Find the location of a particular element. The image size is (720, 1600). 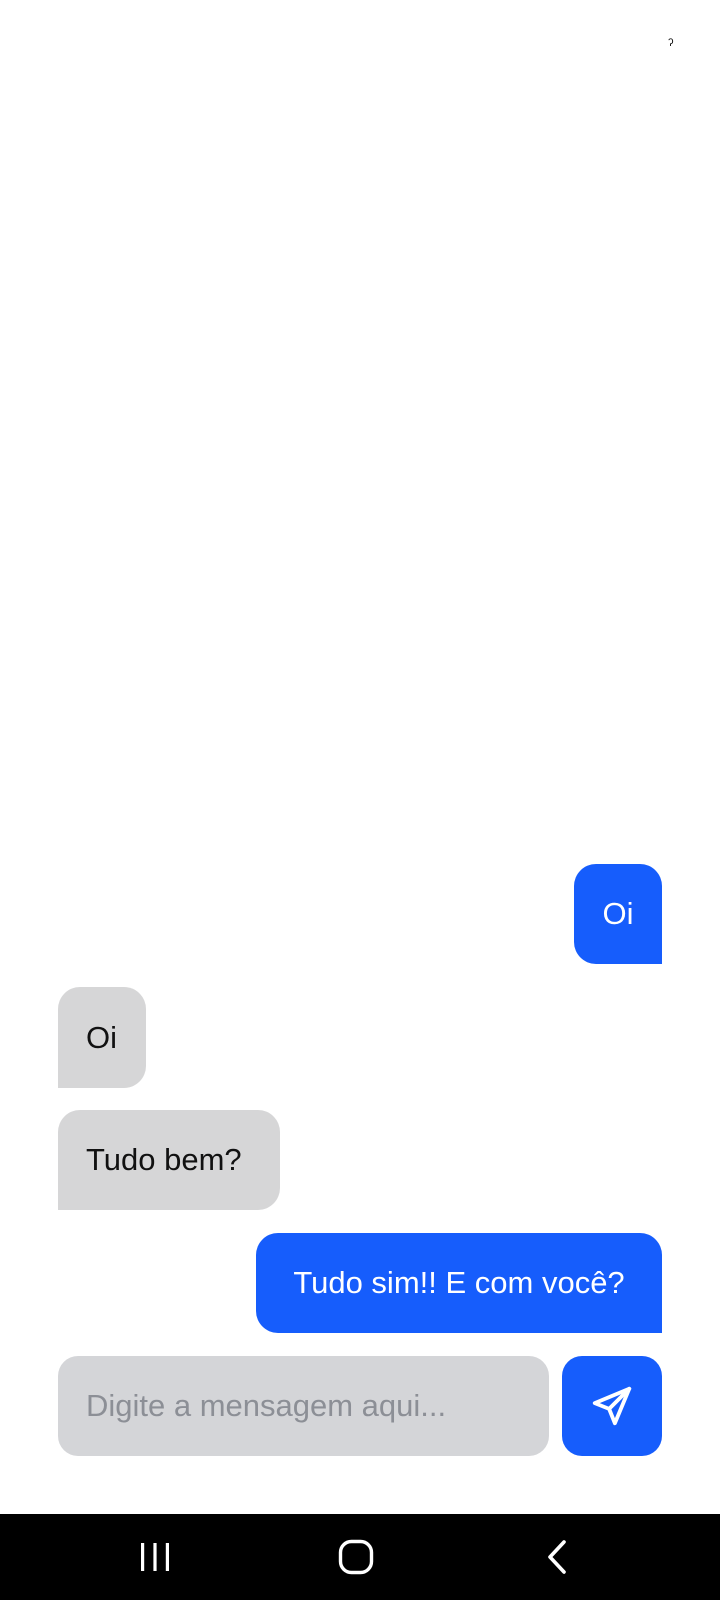

send-button is located at coordinates (612, 1406).